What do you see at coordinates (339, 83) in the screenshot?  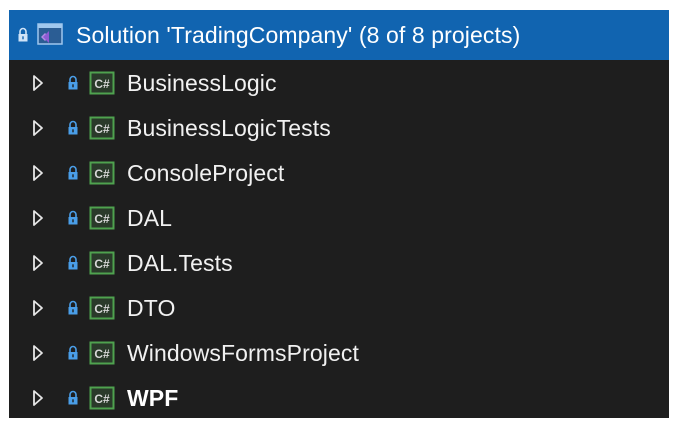 I see `project-node: C# BusinessLogic` at bounding box center [339, 83].